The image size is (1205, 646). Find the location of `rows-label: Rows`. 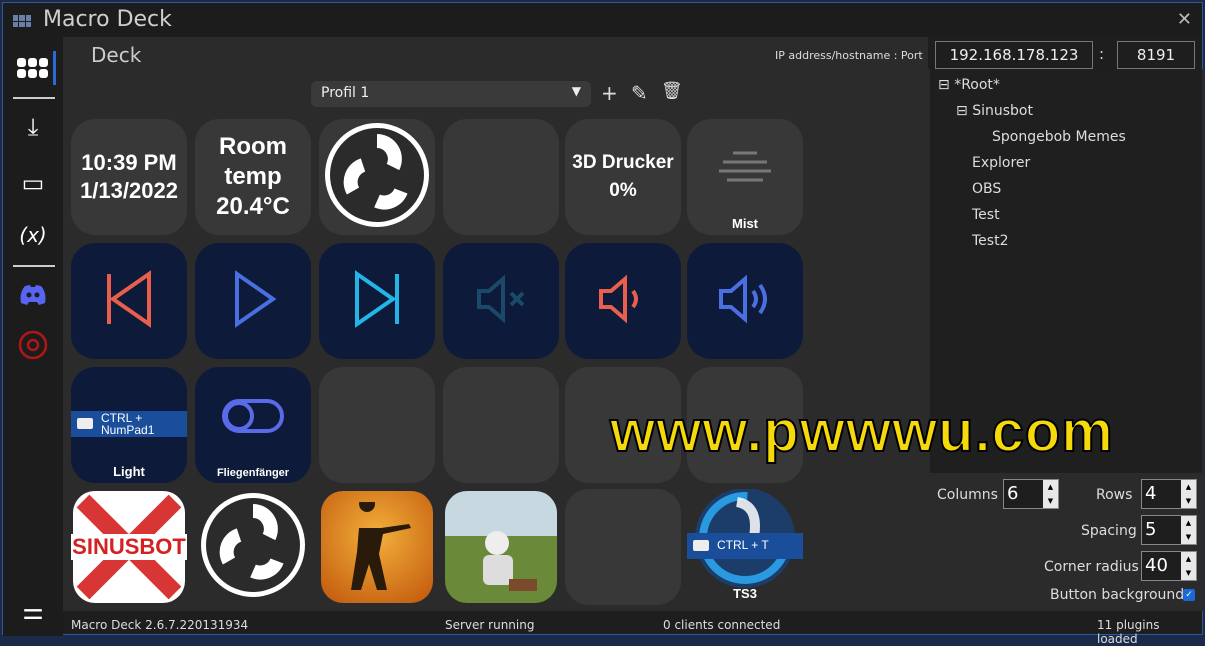

rows-label: Rows is located at coordinates (1114, 495).